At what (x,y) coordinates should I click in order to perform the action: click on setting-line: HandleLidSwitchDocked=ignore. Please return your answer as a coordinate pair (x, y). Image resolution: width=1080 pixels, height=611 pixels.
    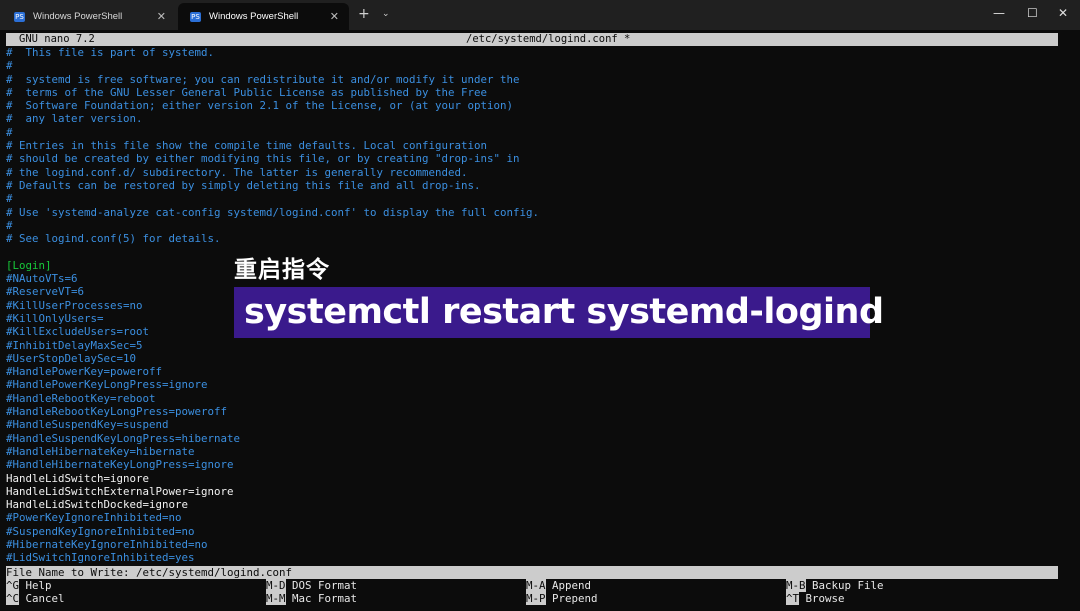
    Looking at the image, I should click on (97, 505).